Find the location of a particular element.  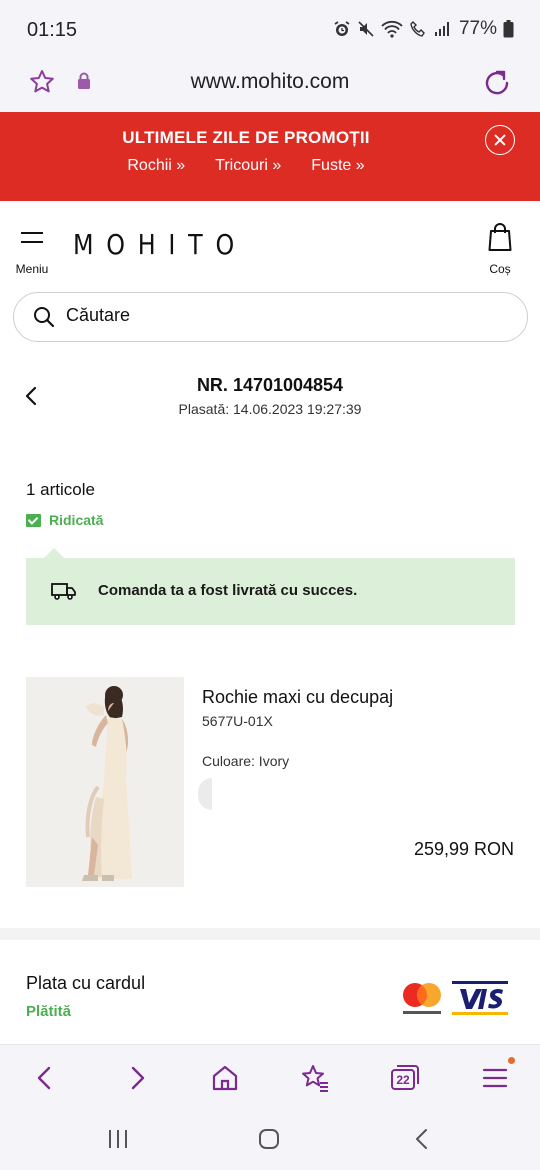

order-status: Ridicată is located at coordinates (64, 520).